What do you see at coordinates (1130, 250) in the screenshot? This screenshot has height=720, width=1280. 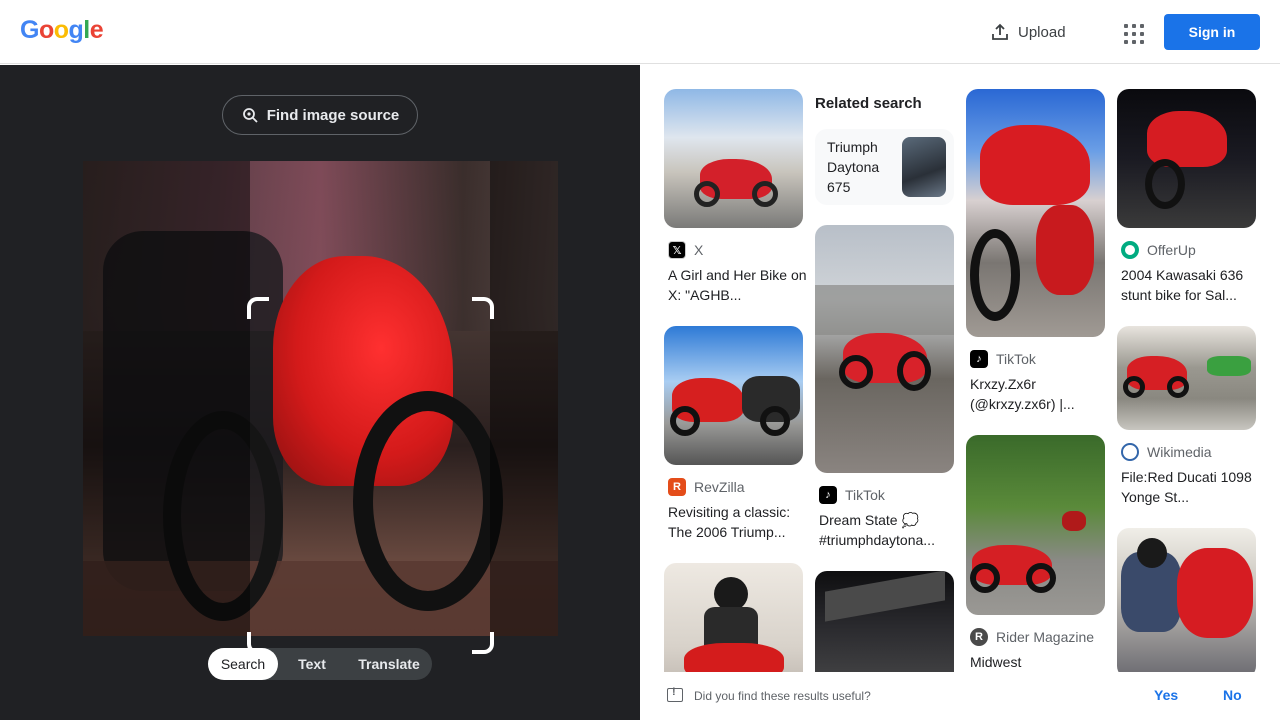 I see `offerup-icon` at bounding box center [1130, 250].